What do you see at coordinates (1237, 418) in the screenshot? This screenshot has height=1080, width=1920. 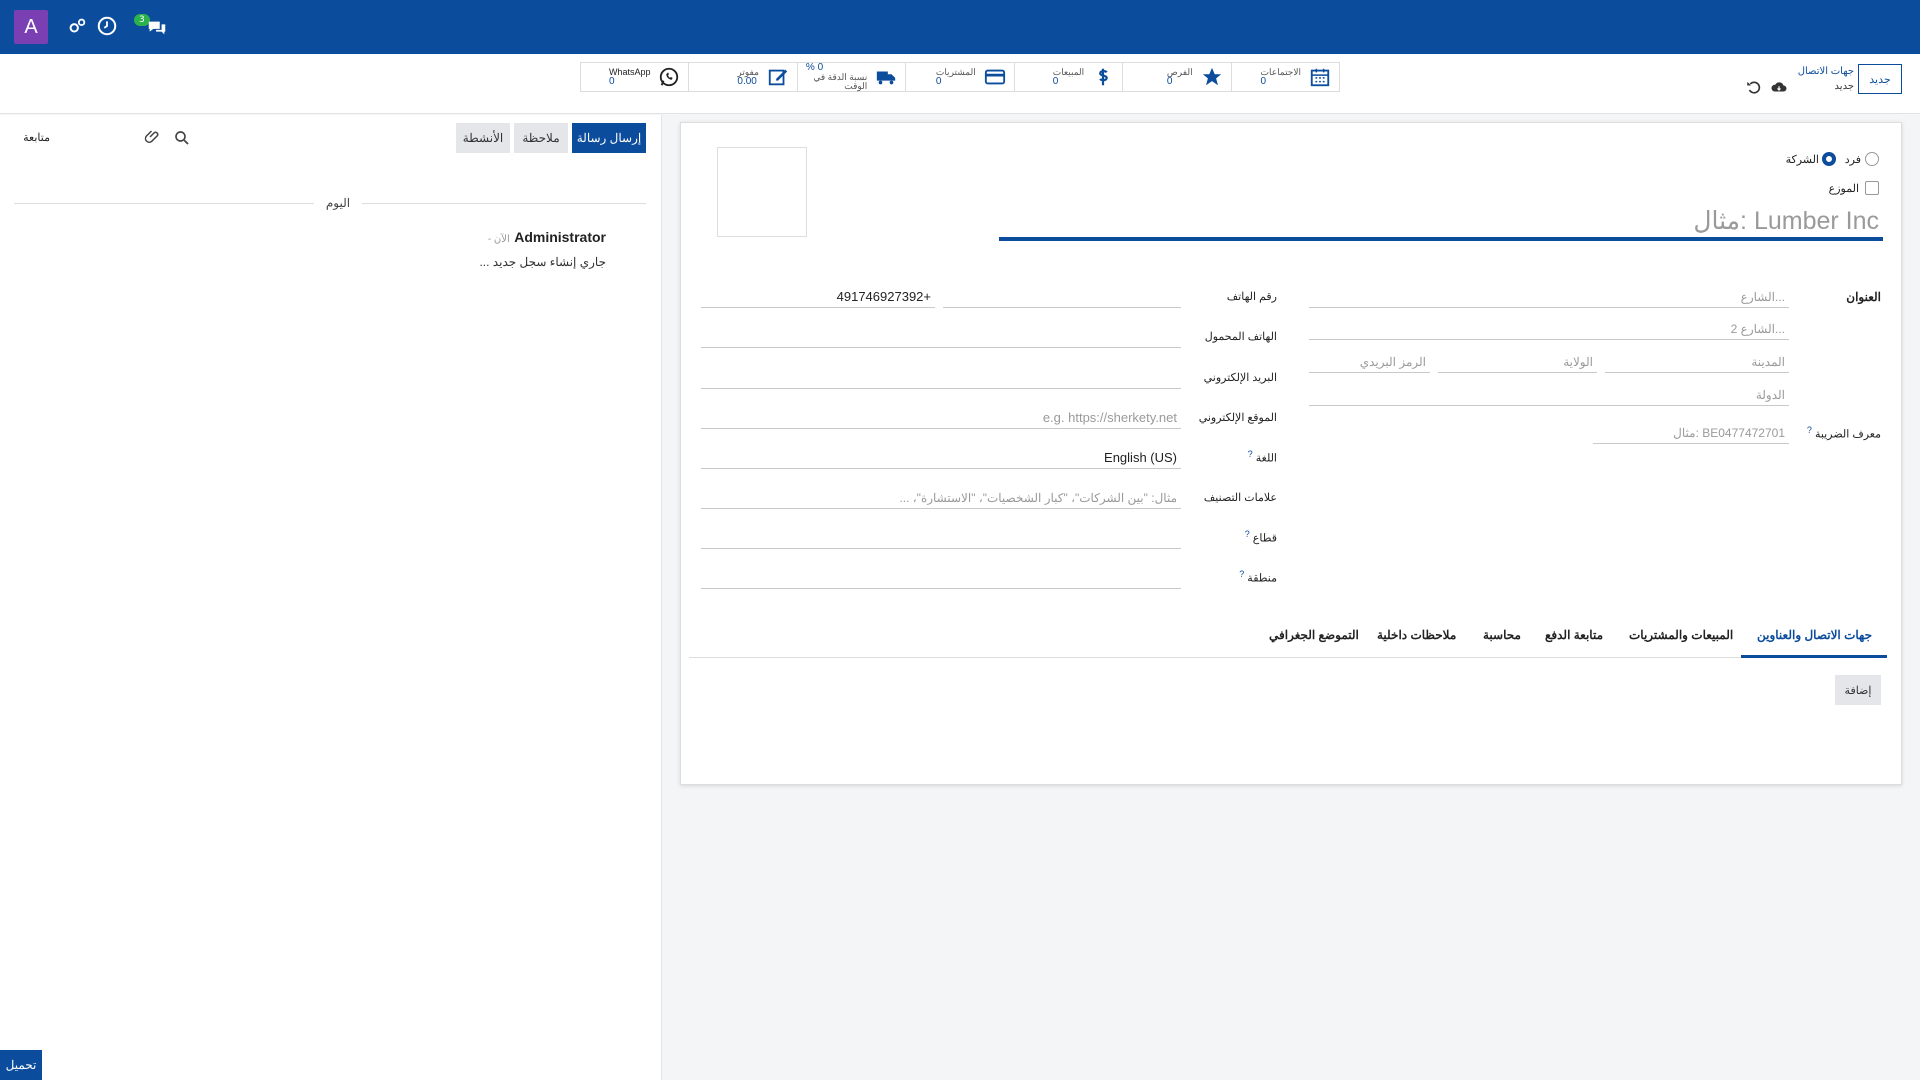 I see `website-label: الموقع الإلكتروني` at bounding box center [1237, 418].